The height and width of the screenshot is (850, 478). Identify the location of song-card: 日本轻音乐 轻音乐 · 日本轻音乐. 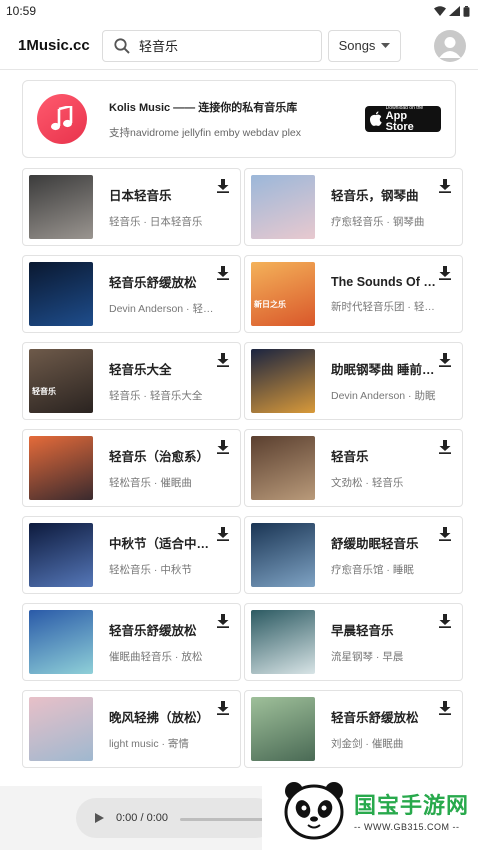
(131, 207).